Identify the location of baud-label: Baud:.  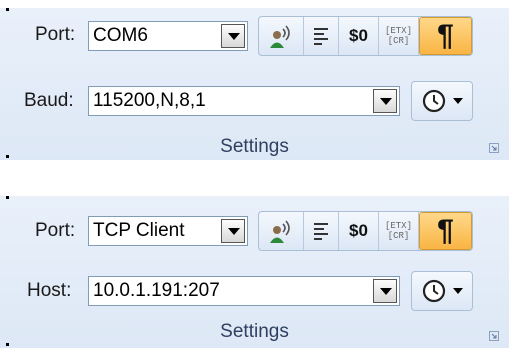
(49, 100).